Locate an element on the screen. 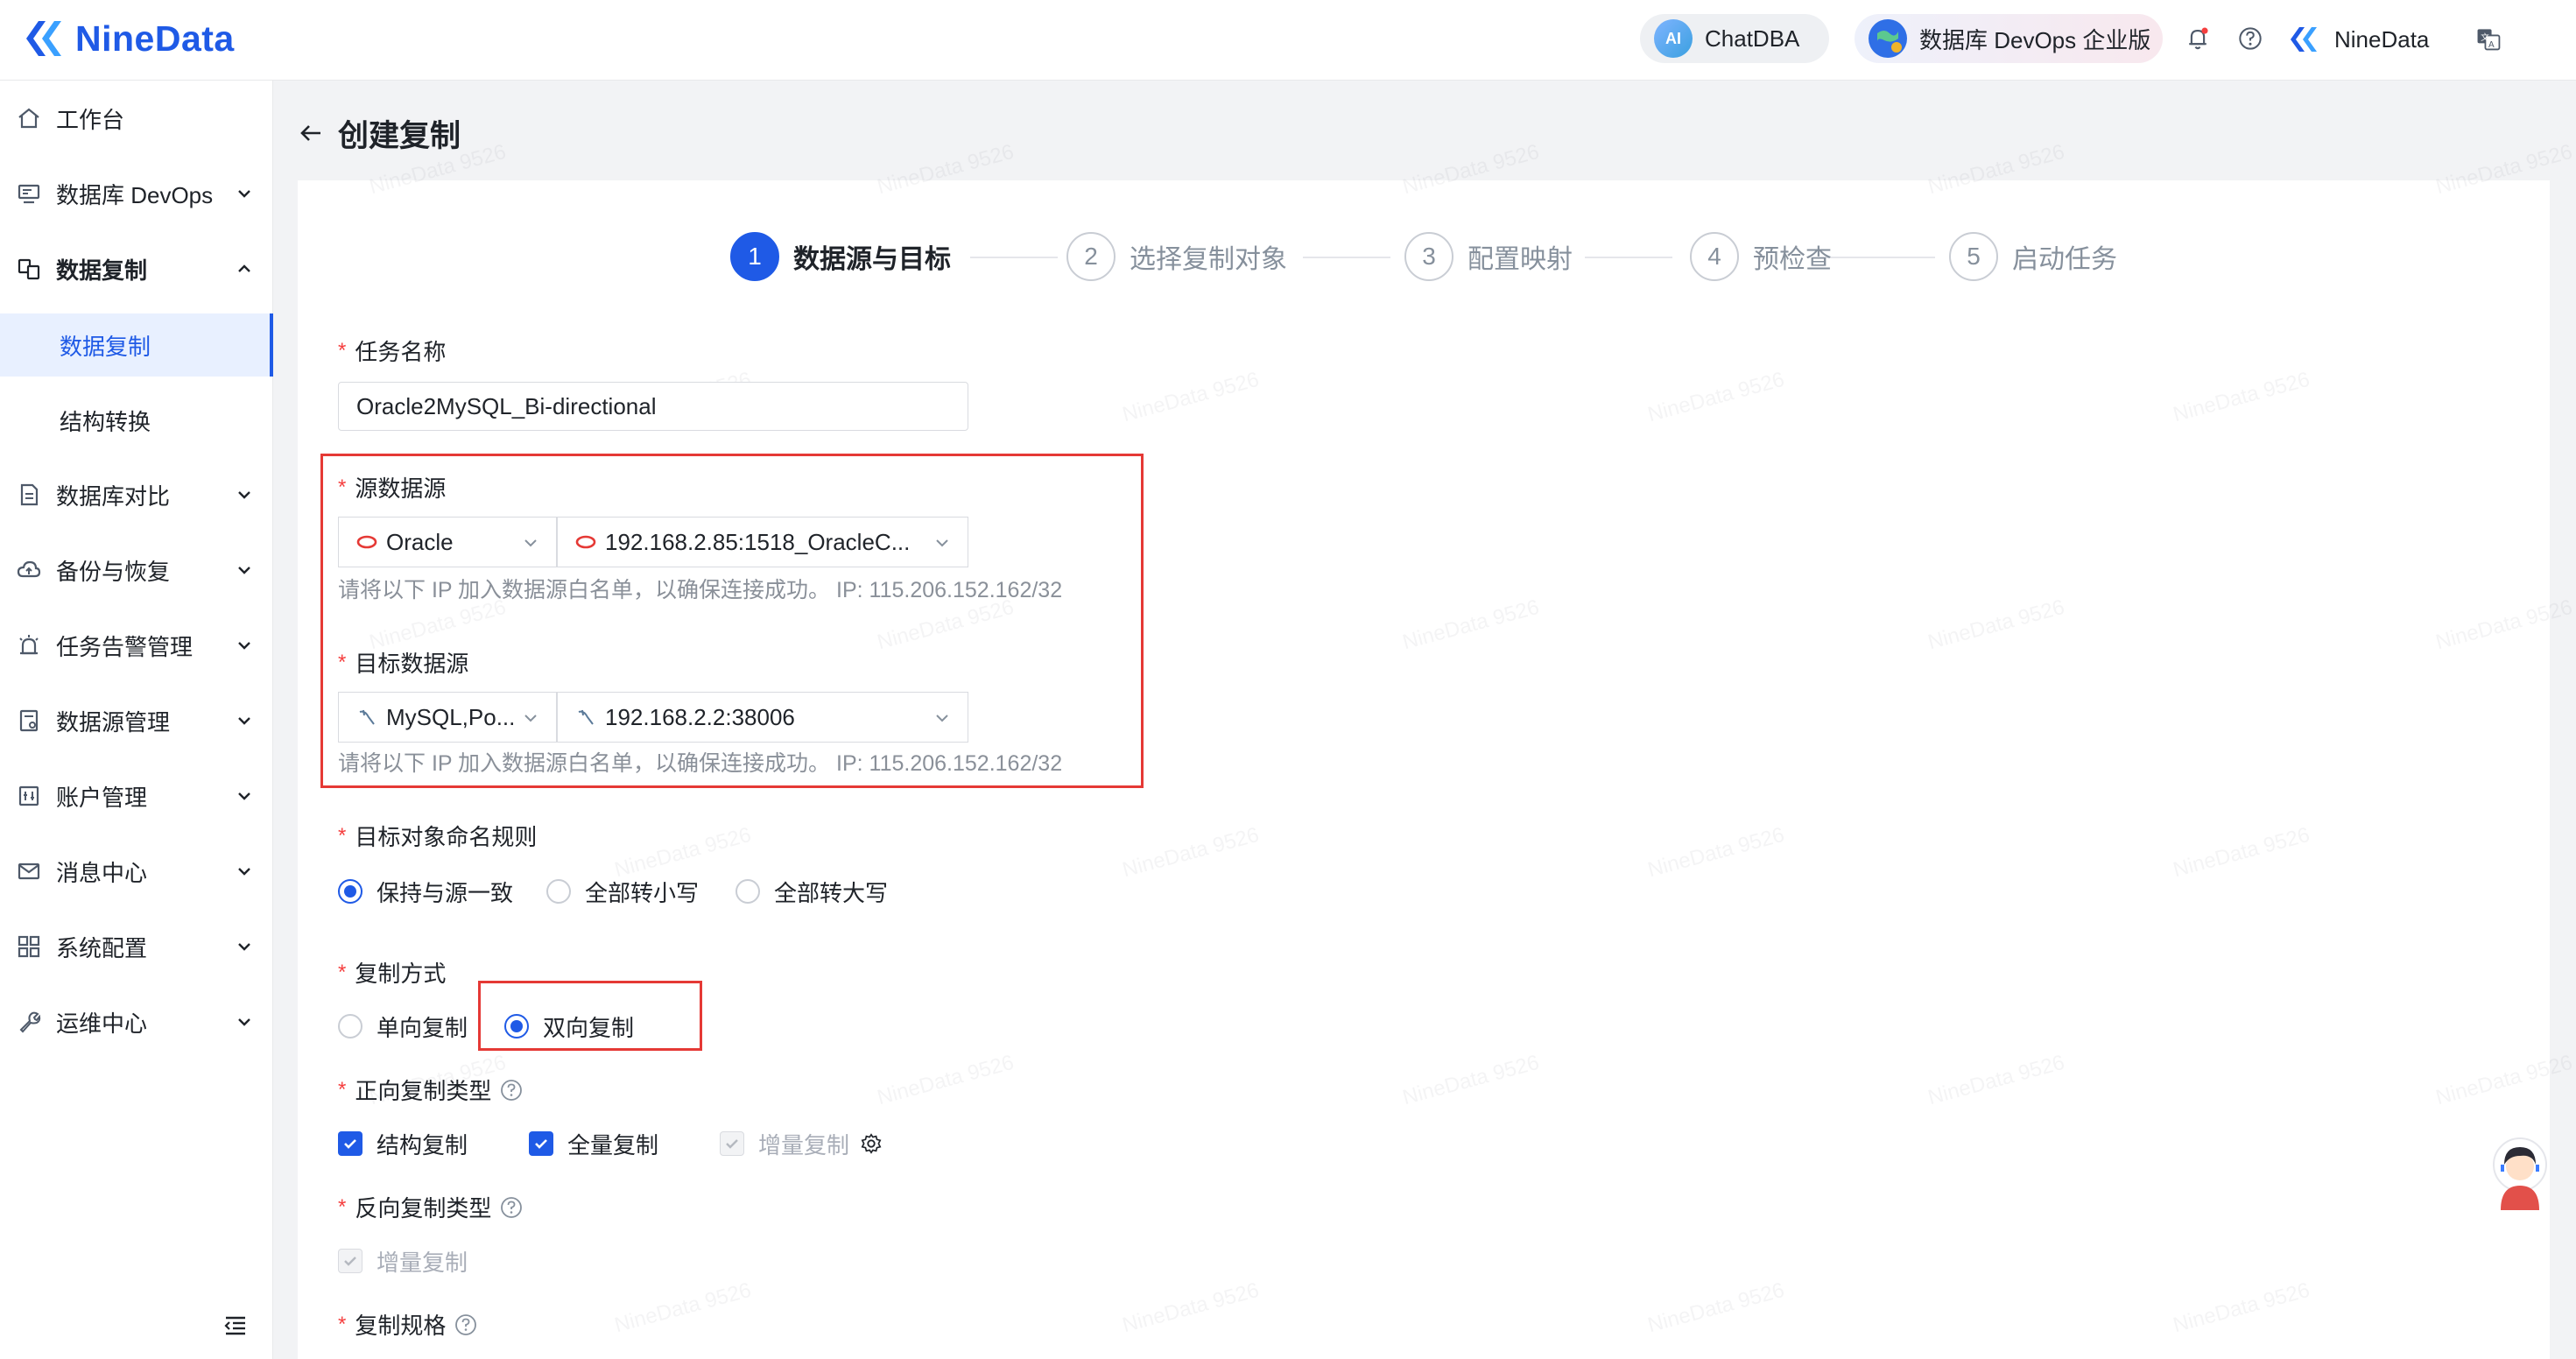 The height and width of the screenshot is (1359, 2576). field-label: 正向复制类型 is located at coordinates (423, 1091).